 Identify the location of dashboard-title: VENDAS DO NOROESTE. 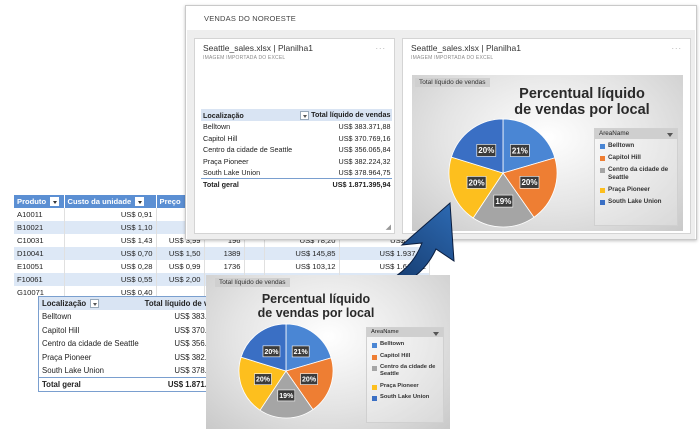
(250, 18).